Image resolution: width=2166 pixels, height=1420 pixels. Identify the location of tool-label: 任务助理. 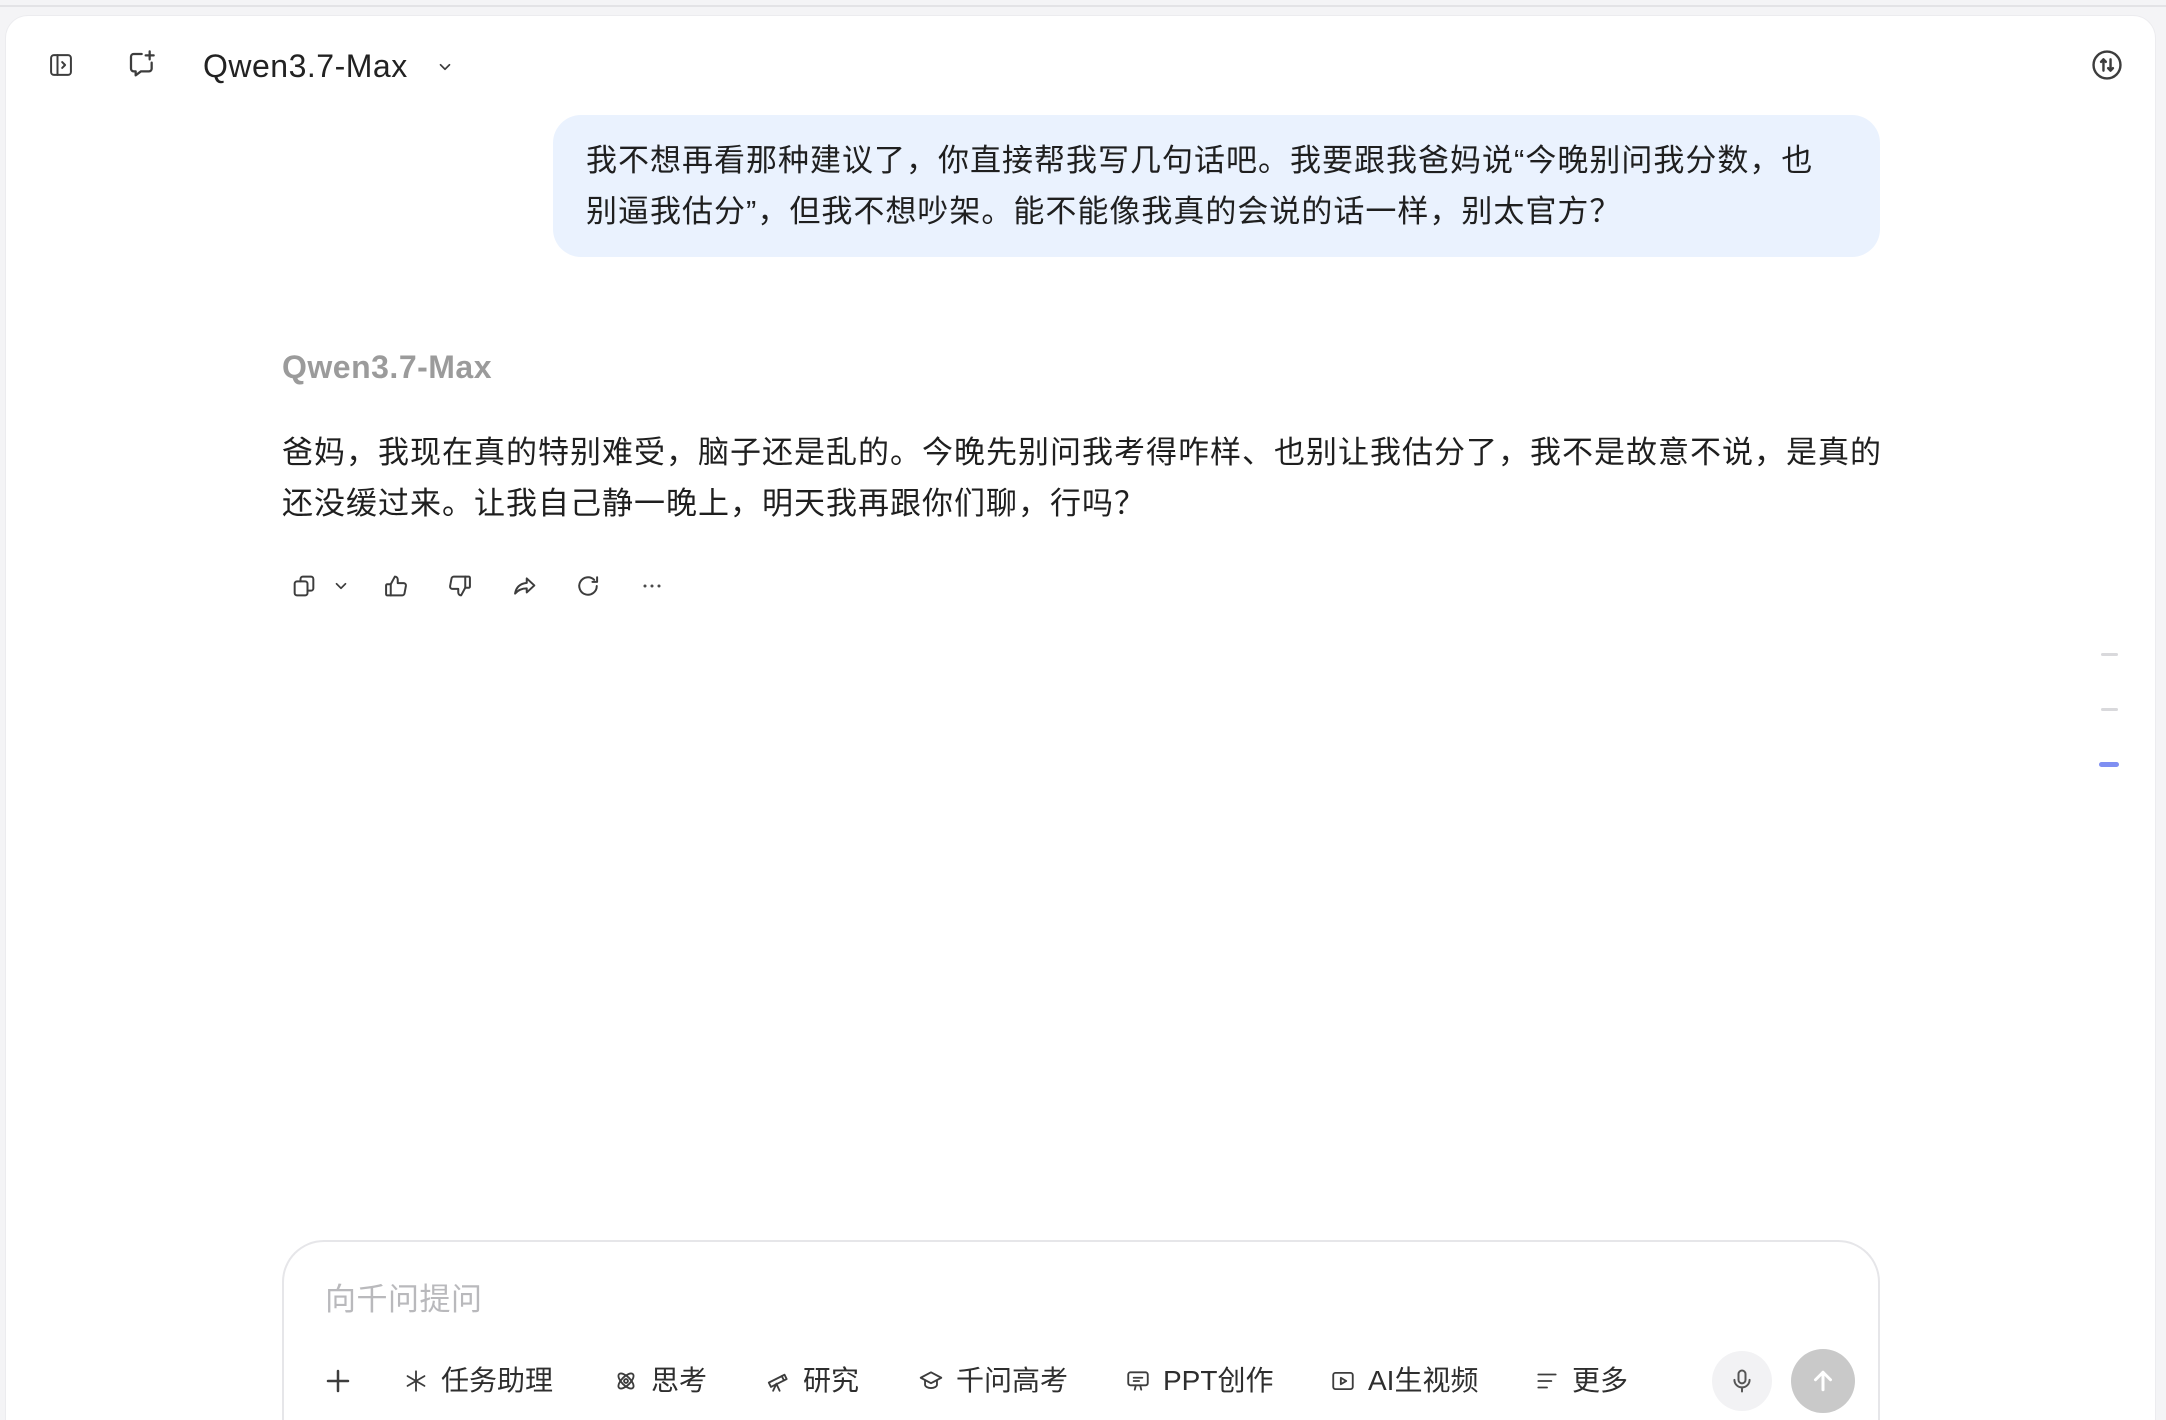
(497, 1380).